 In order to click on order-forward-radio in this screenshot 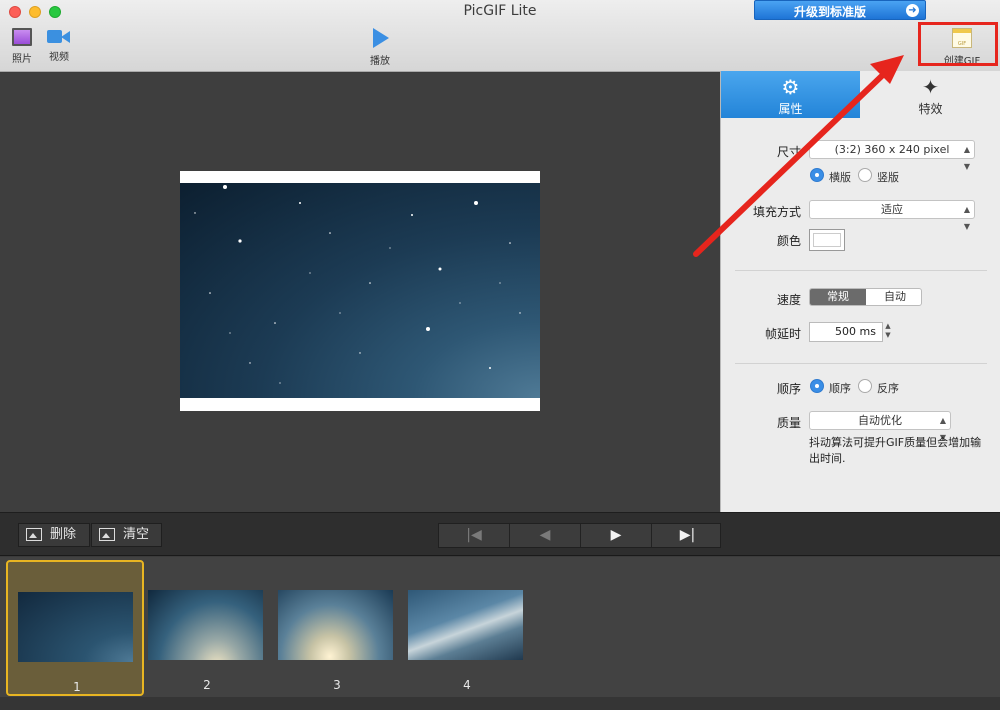, I will do `click(817, 386)`.